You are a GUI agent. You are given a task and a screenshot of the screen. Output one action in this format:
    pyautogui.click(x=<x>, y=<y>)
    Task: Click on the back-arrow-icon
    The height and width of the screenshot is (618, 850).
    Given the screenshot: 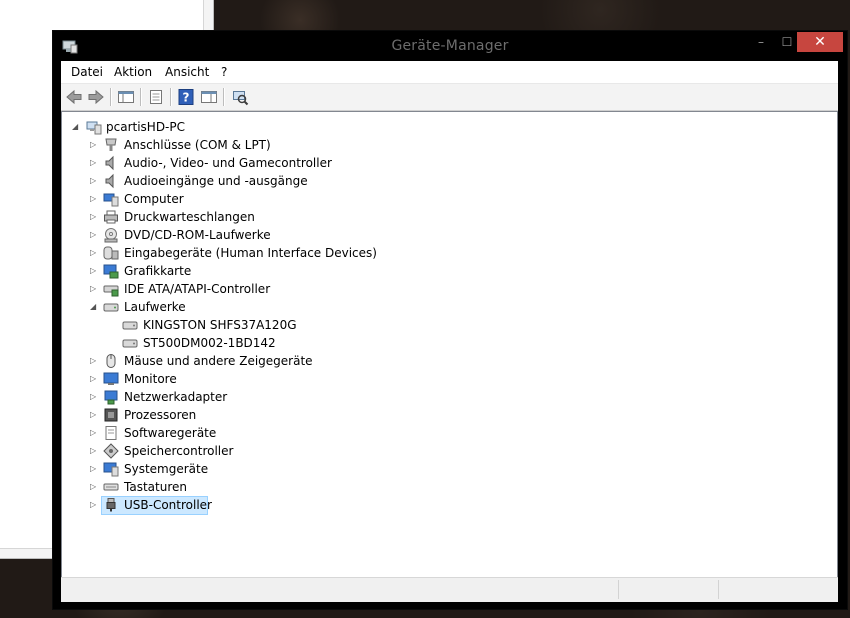 What is the action you would take?
    pyautogui.click(x=74, y=97)
    